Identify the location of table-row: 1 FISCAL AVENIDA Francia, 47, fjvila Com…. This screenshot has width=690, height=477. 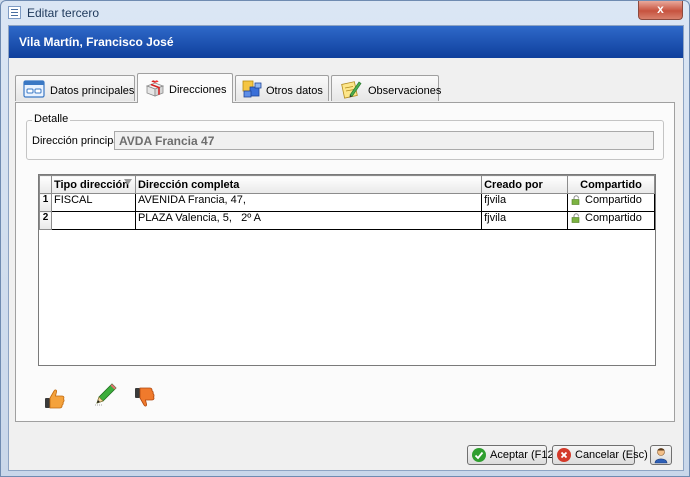
(347, 202).